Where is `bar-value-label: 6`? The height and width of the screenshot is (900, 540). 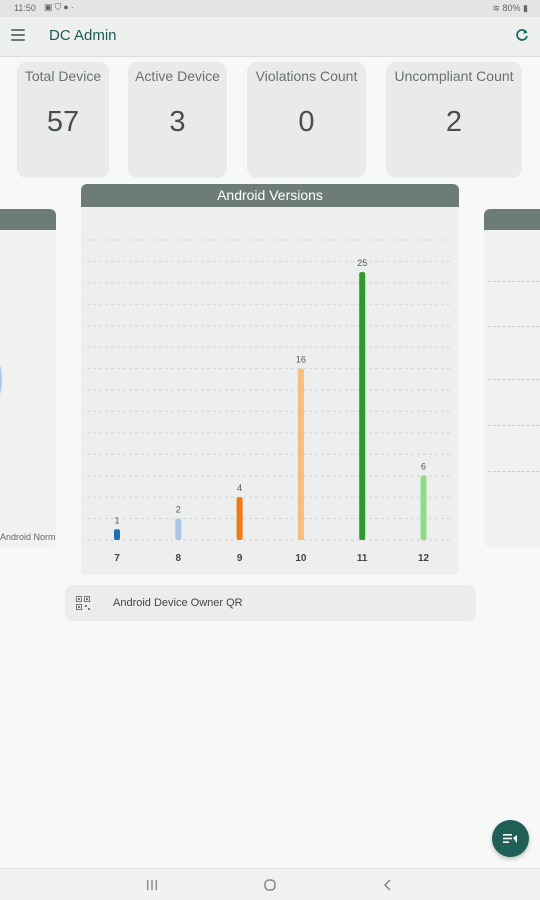 bar-value-label: 6 is located at coordinates (423, 467).